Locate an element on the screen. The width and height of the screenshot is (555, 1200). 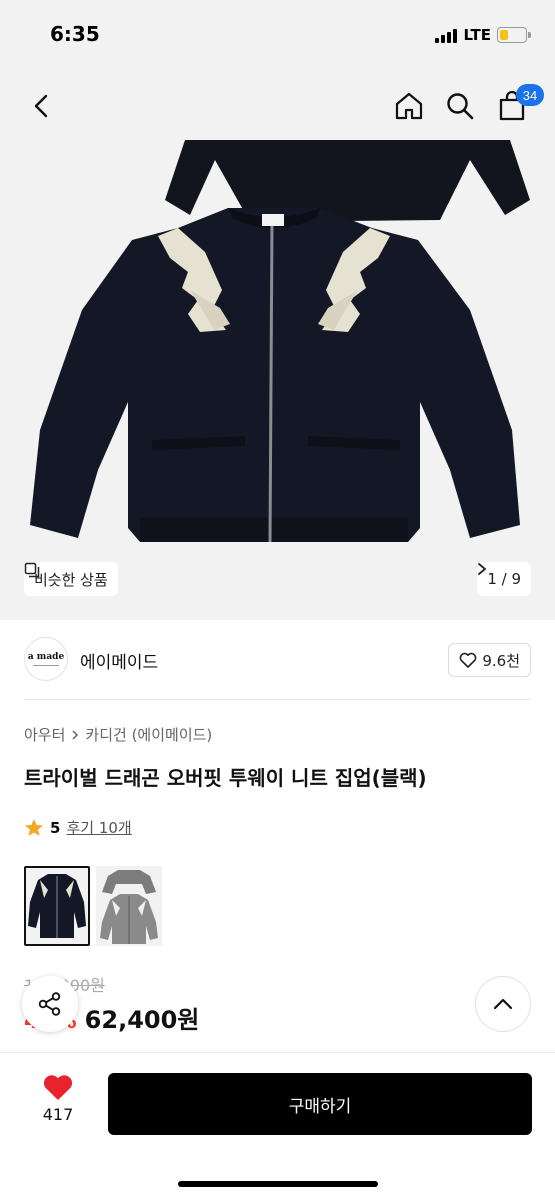
wishlist-button: 417 is located at coordinates (58, 1105).